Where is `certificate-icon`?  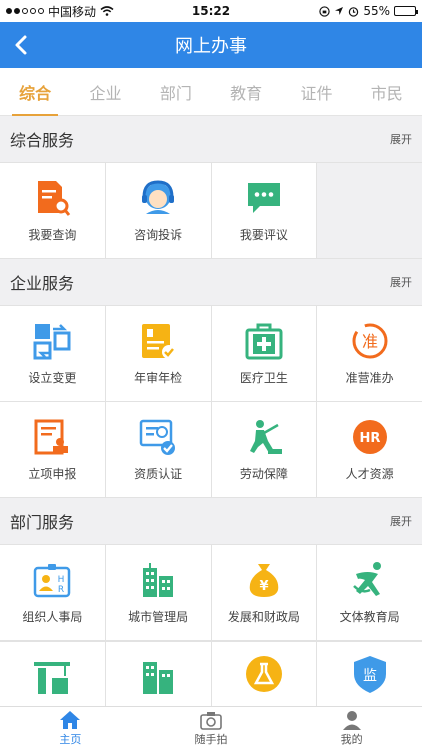 certificate-icon is located at coordinates (157, 437).